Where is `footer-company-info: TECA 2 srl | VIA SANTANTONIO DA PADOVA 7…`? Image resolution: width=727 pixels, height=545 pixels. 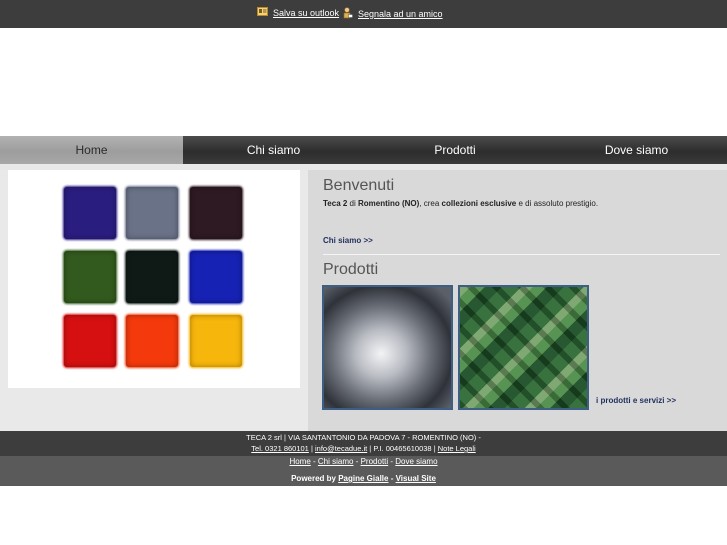 footer-company-info: TECA 2 srl | VIA SANTANTONIO DA PADOVA 7… is located at coordinates (363, 443).